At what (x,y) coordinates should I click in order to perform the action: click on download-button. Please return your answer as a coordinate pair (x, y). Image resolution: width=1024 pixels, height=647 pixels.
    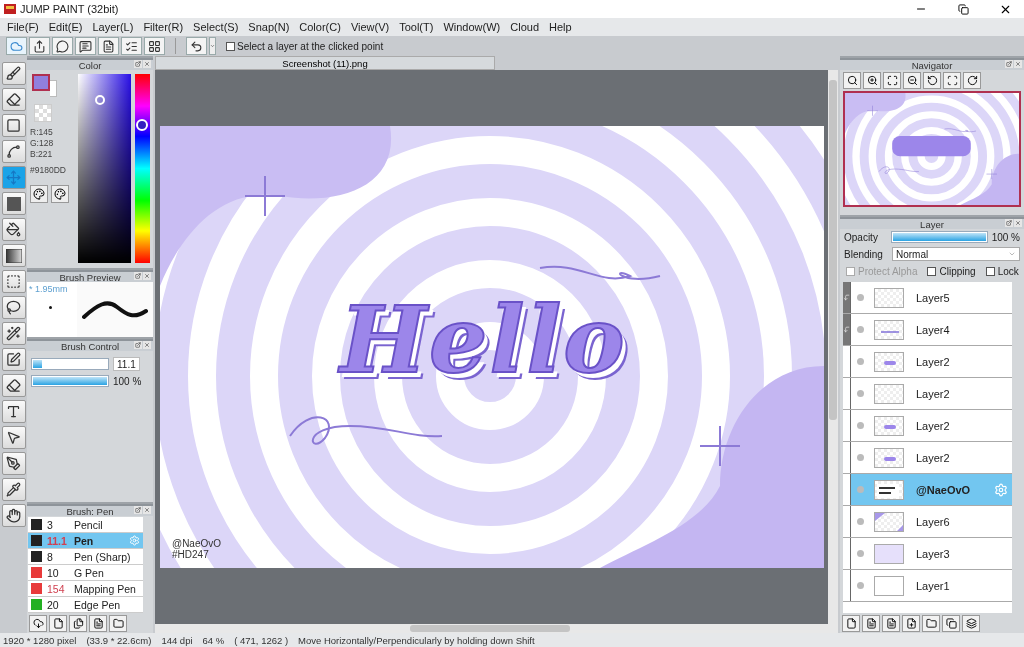
    Looking at the image, I should click on (38, 623).